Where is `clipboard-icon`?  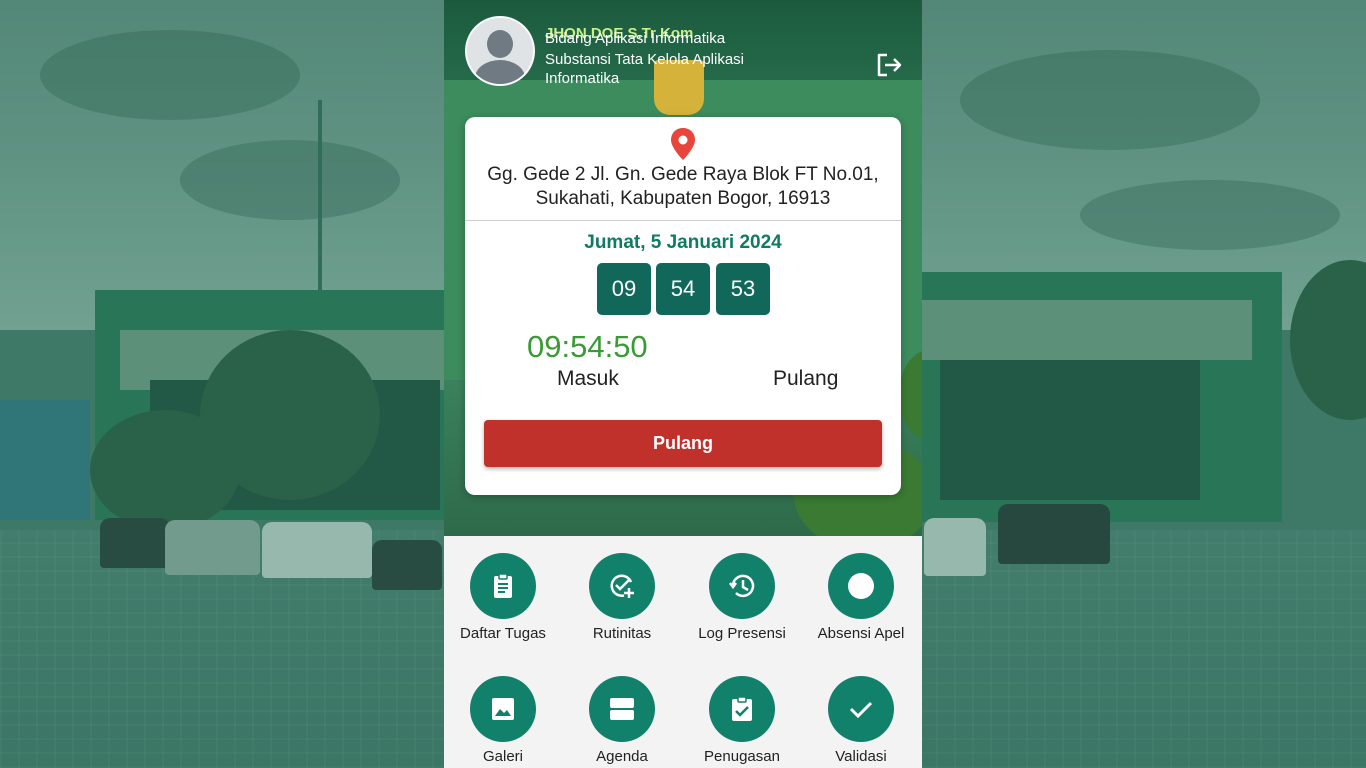 clipboard-icon is located at coordinates (503, 585).